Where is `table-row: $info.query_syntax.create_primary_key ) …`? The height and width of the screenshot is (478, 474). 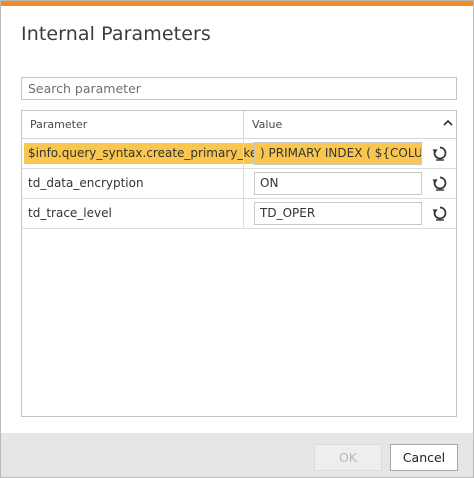
table-row: $info.query_syntax.create_primary_key ) … is located at coordinates (239, 154).